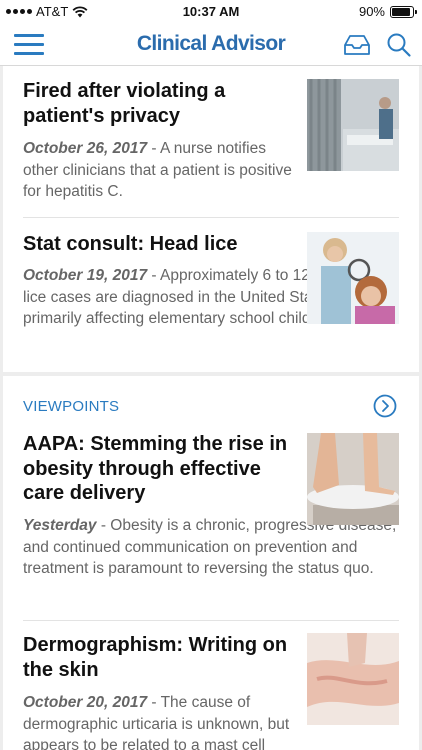  I want to click on battery-percent: 90%, so click(371, 11).